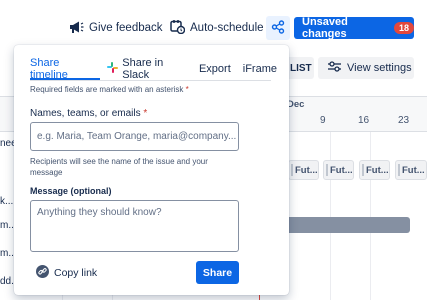 The height and width of the screenshot is (300, 427). Describe the element at coordinates (71, 191) in the screenshot. I see `message-field-label: Message (optional)` at that location.